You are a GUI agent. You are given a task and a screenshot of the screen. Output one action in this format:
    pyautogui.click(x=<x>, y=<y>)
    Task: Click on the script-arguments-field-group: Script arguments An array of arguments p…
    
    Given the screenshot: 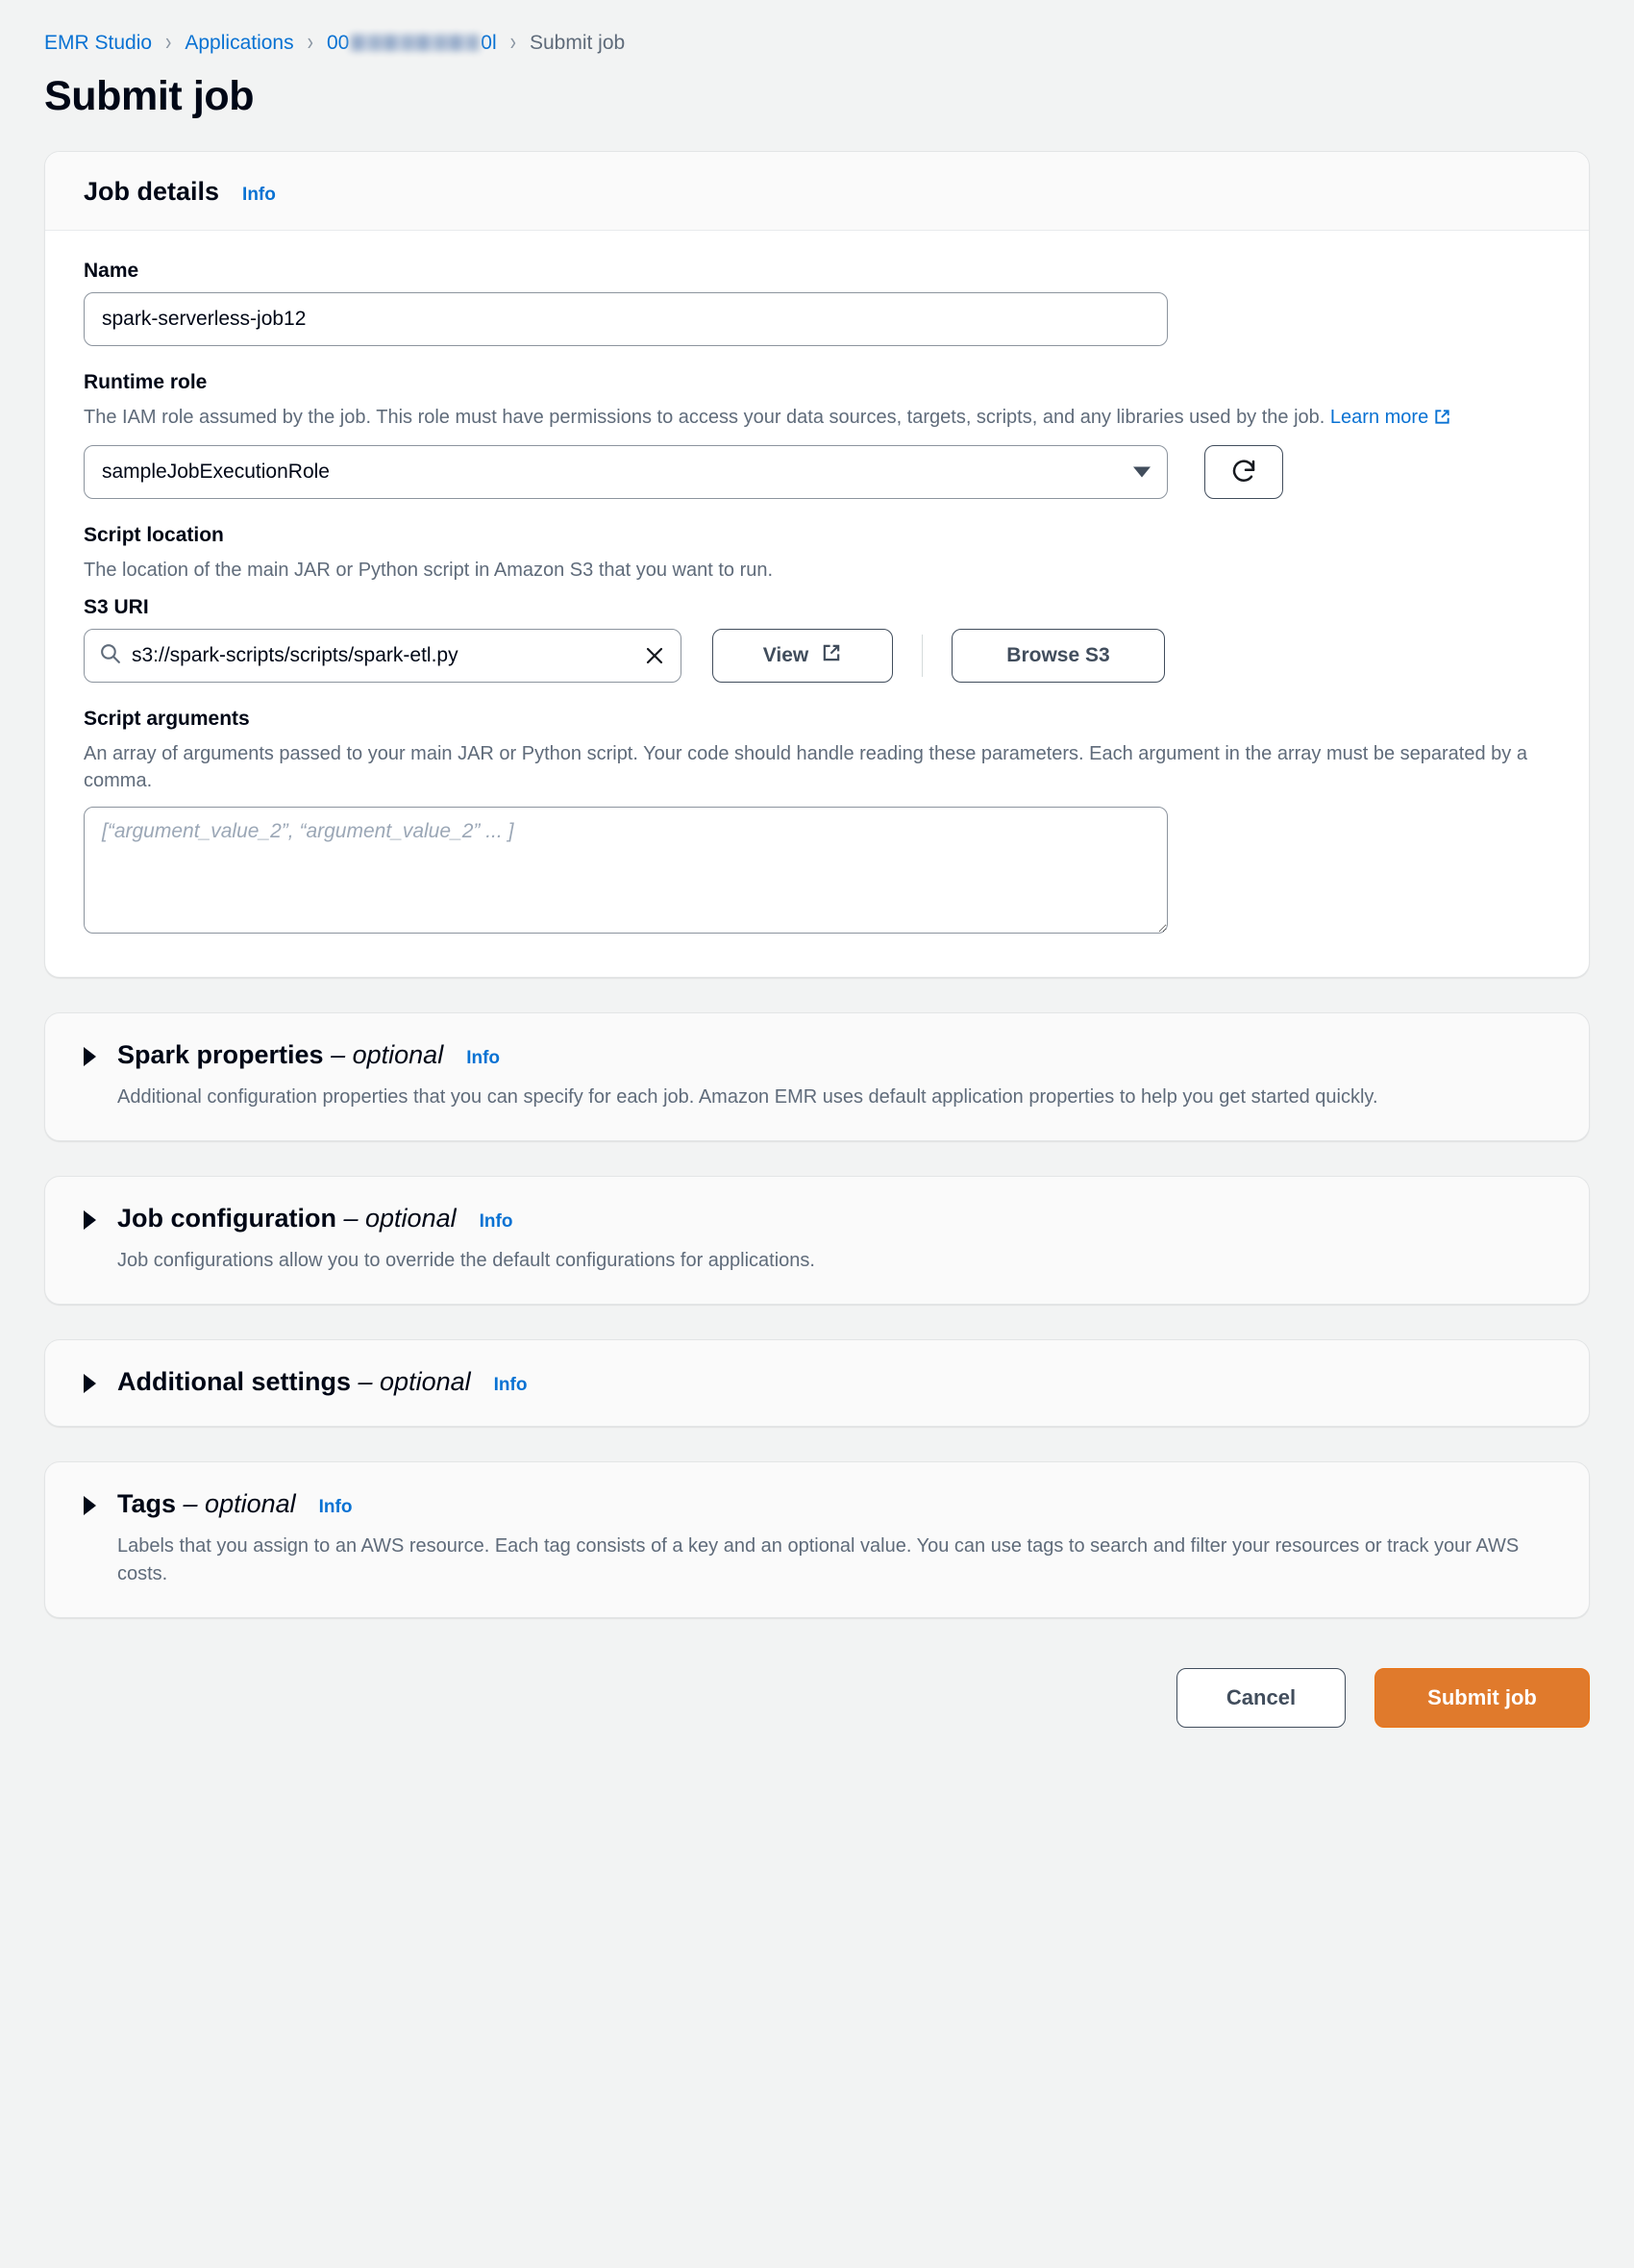 What is the action you would take?
    pyautogui.click(x=817, y=823)
    